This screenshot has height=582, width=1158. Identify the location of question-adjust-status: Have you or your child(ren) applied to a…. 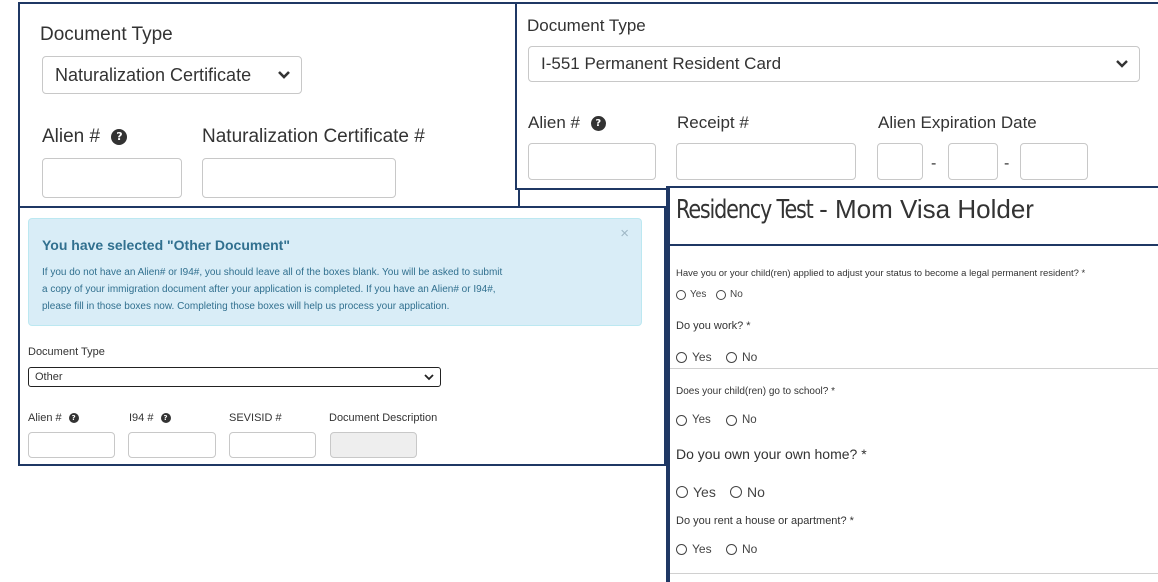
(881, 273).